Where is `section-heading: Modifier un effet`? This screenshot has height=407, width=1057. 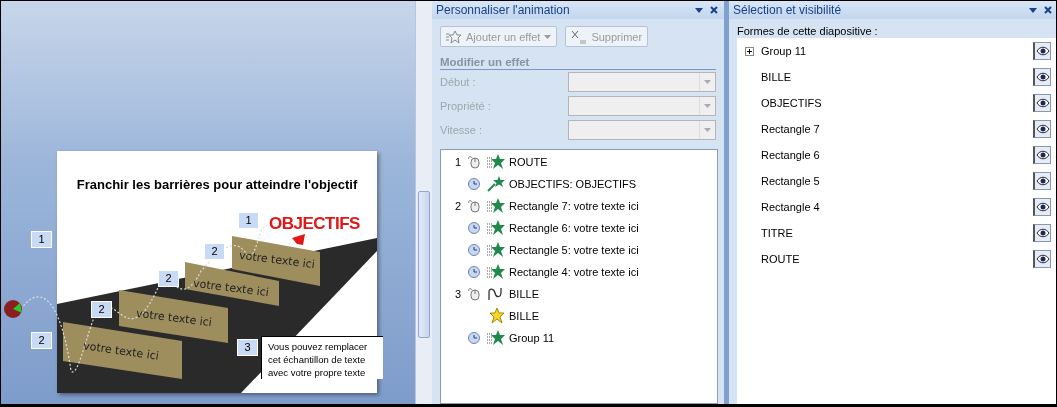
section-heading: Modifier un effet is located at coordinates (578, 63).